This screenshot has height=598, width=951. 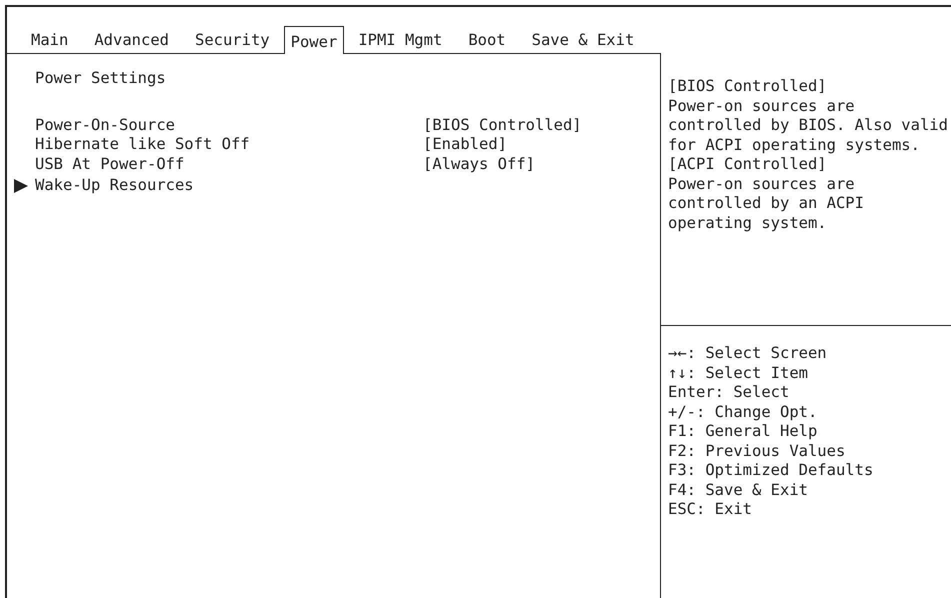 I want to click on key-hint: F2: Previous Values, so click(x=757, y=451).